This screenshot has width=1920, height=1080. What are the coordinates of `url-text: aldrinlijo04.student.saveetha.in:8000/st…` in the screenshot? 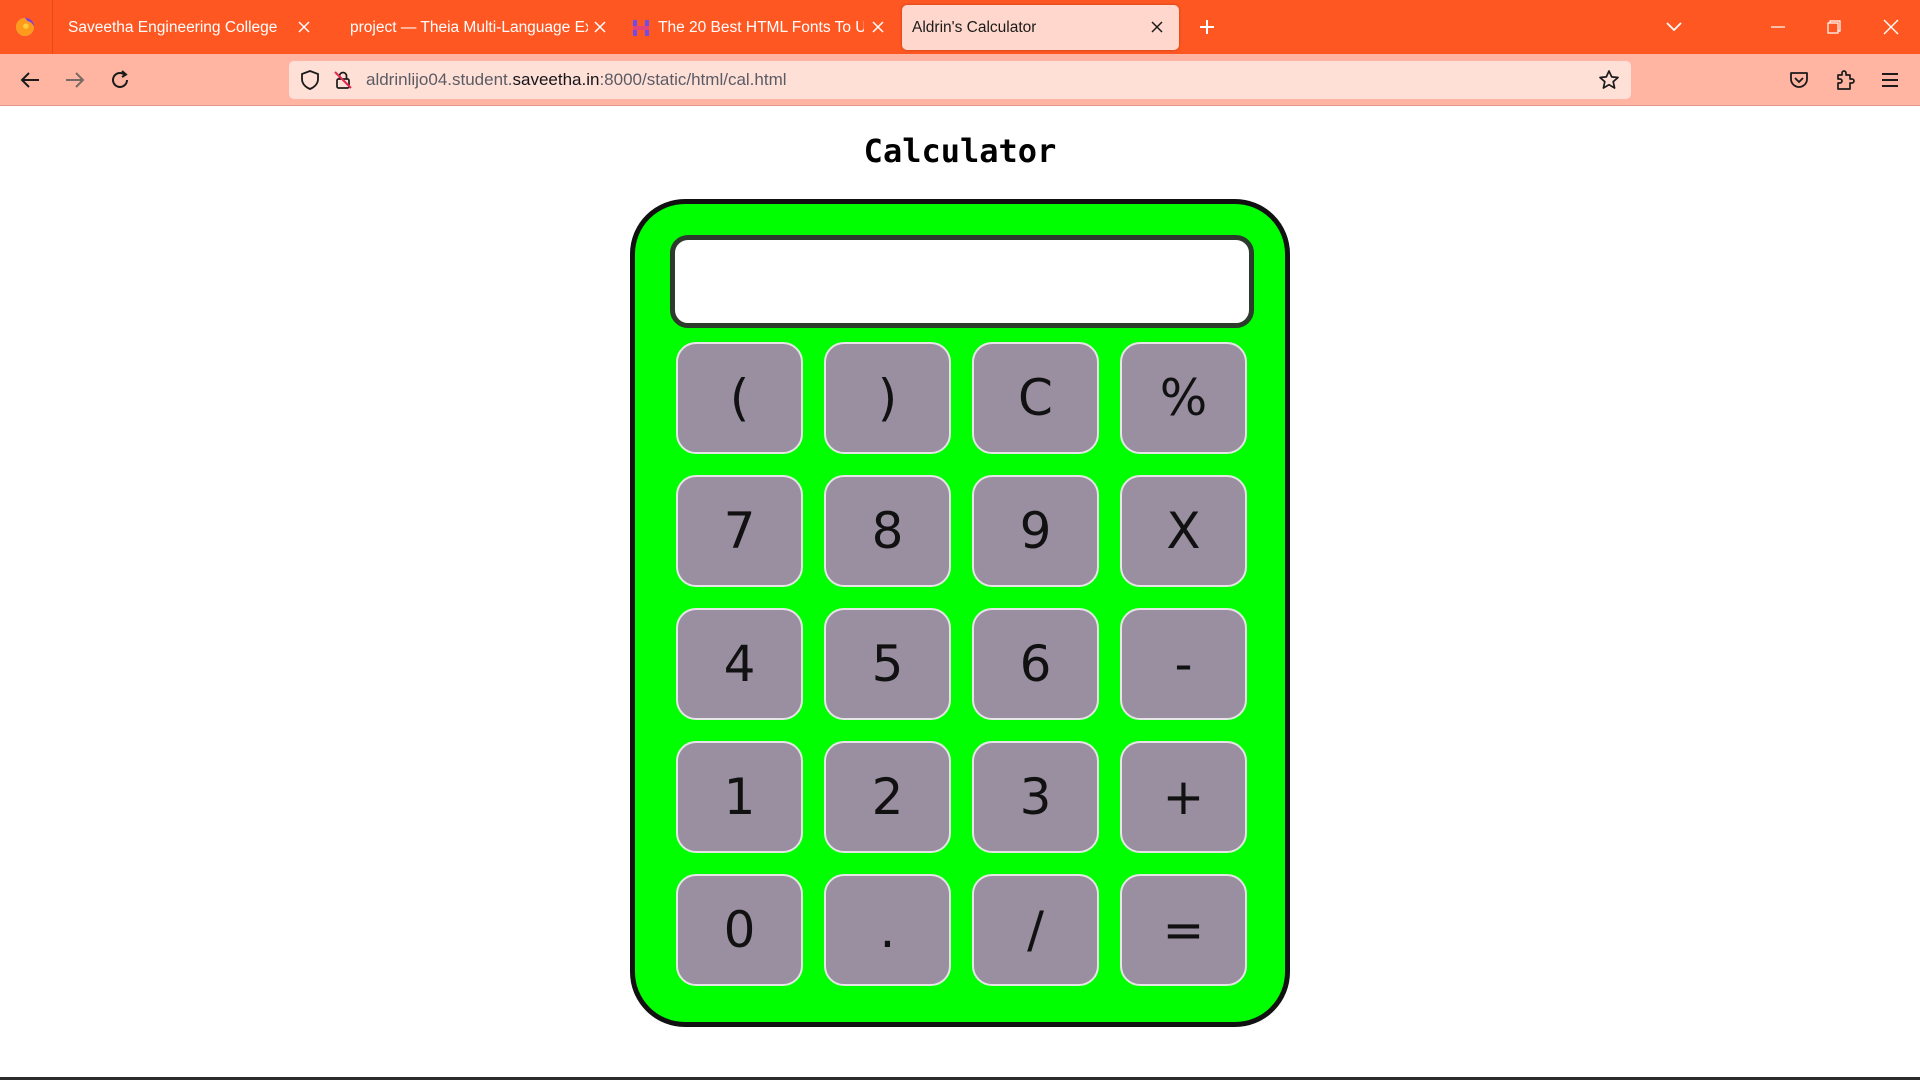 It's located at (576, 80).